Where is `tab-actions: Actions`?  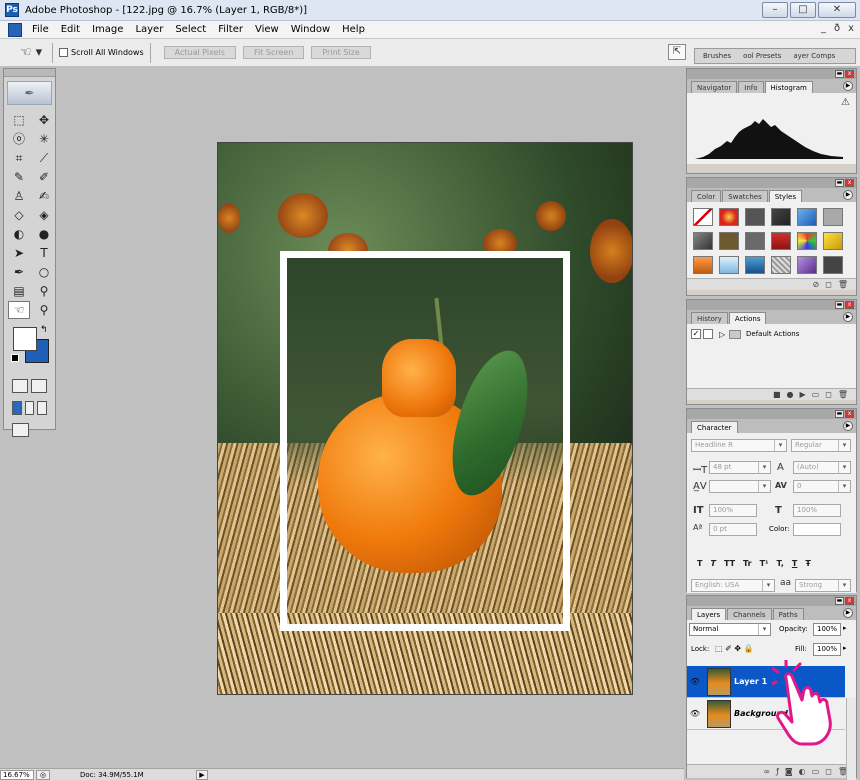 tab-actions: Actions is located at coordinates (747, 318).